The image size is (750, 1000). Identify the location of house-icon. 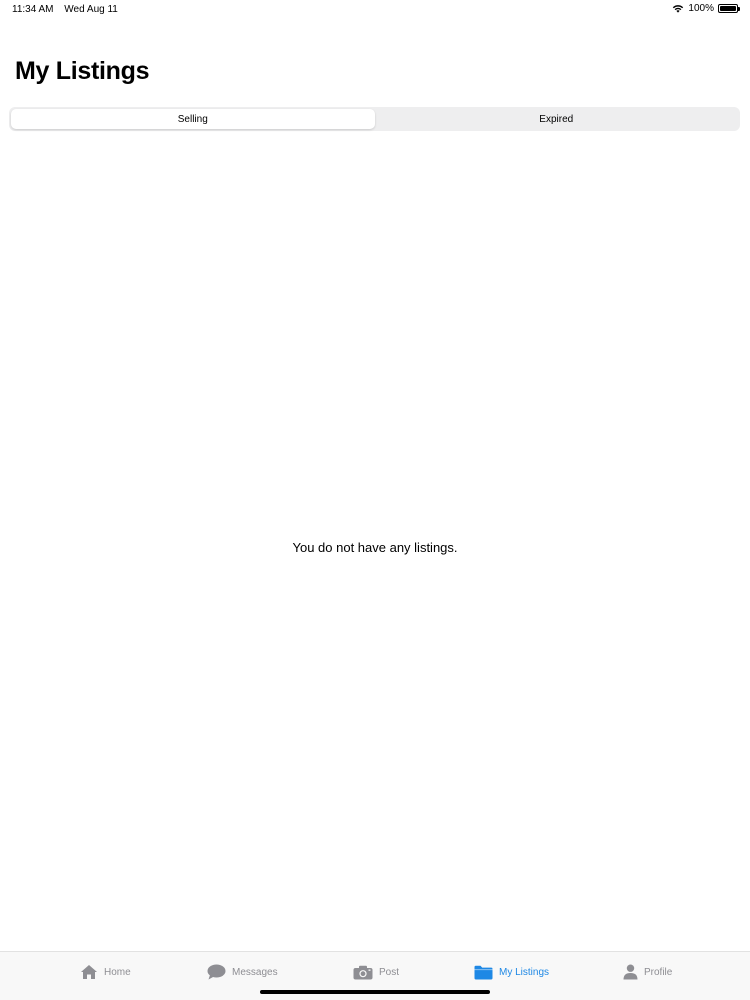
(89, 972).